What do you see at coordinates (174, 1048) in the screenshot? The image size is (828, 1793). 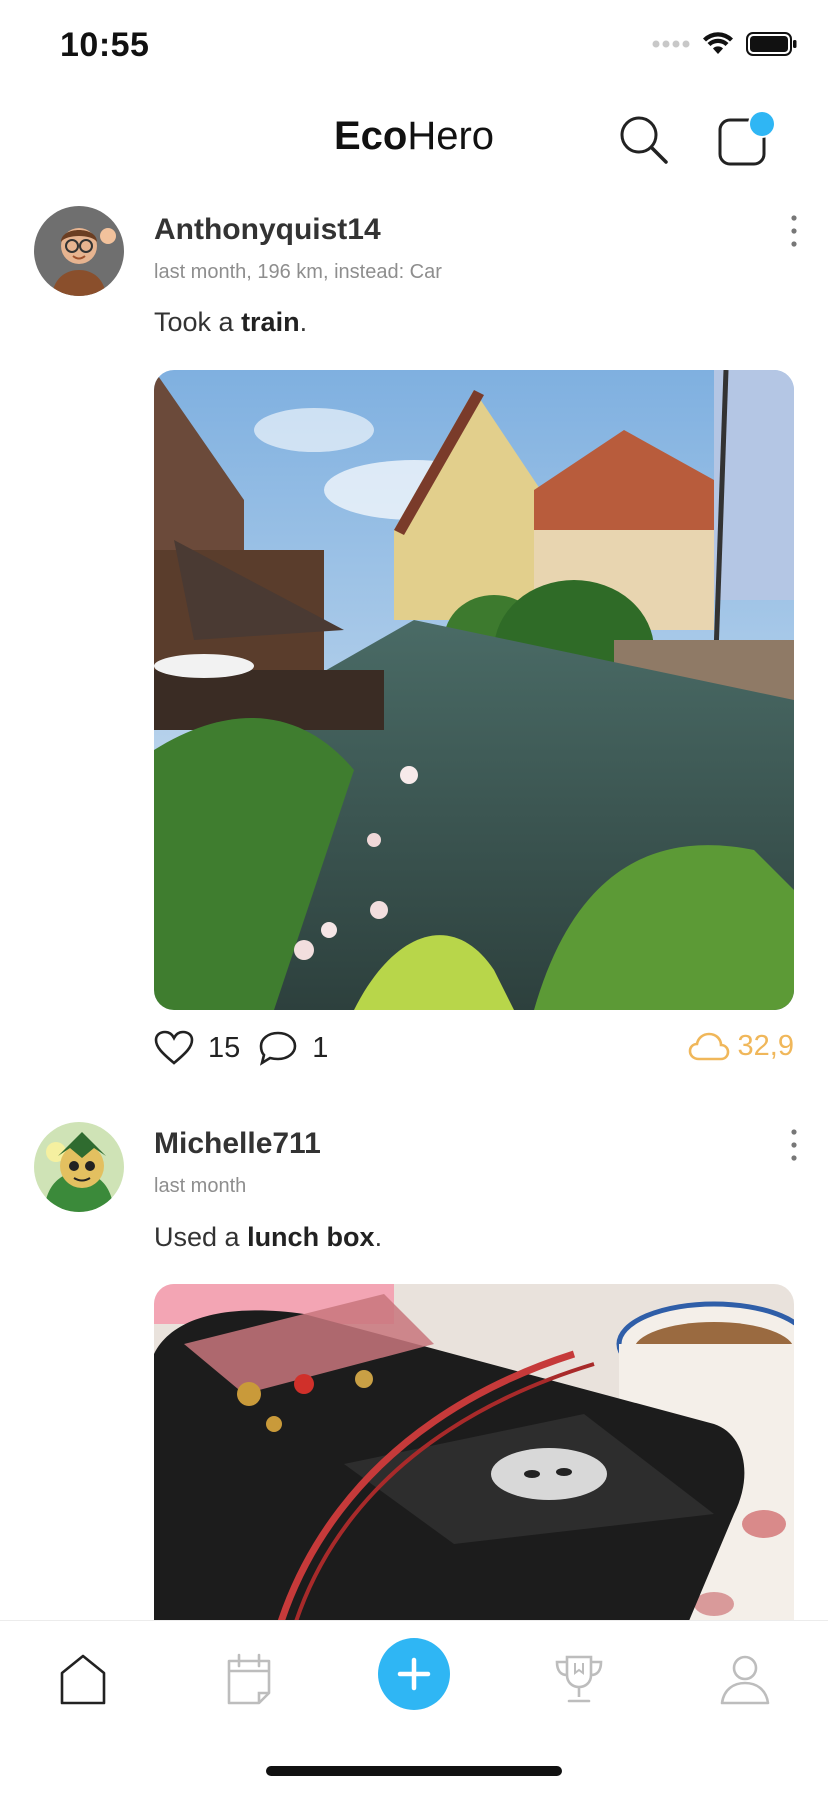 I see `heart-icon` at bounding box center [174, 1048].